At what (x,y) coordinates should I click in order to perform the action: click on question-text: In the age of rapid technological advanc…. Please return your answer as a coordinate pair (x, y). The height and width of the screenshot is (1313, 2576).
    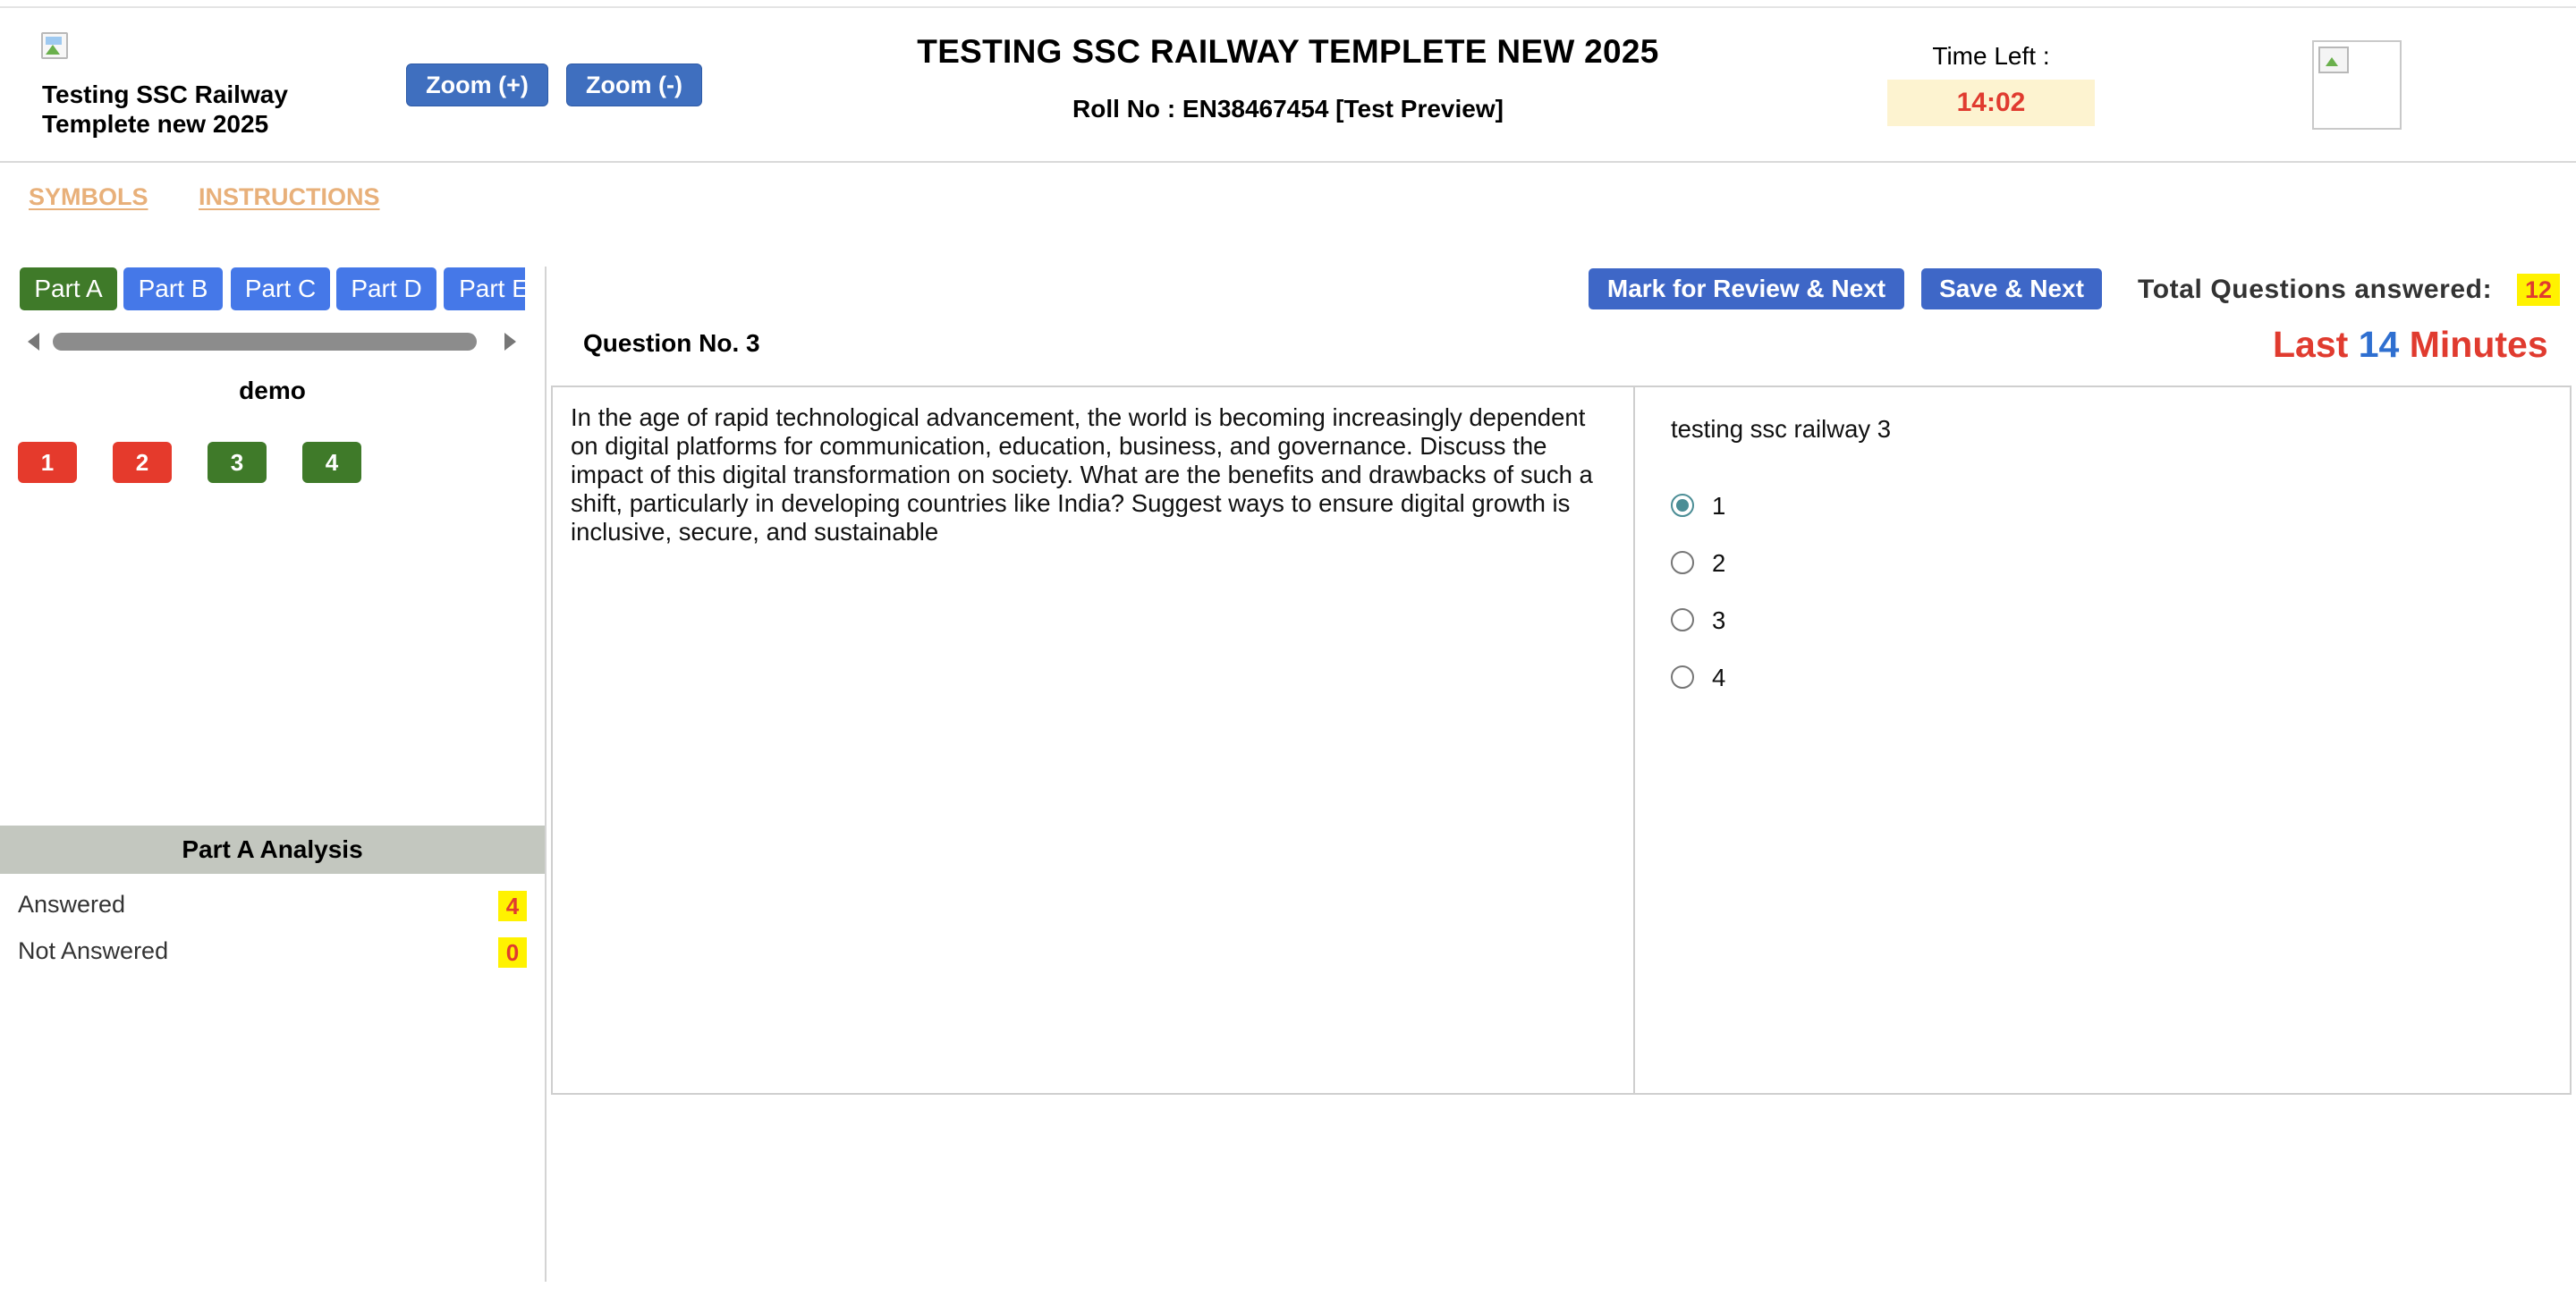
    Looking at the image, I should click on (1082, 474).